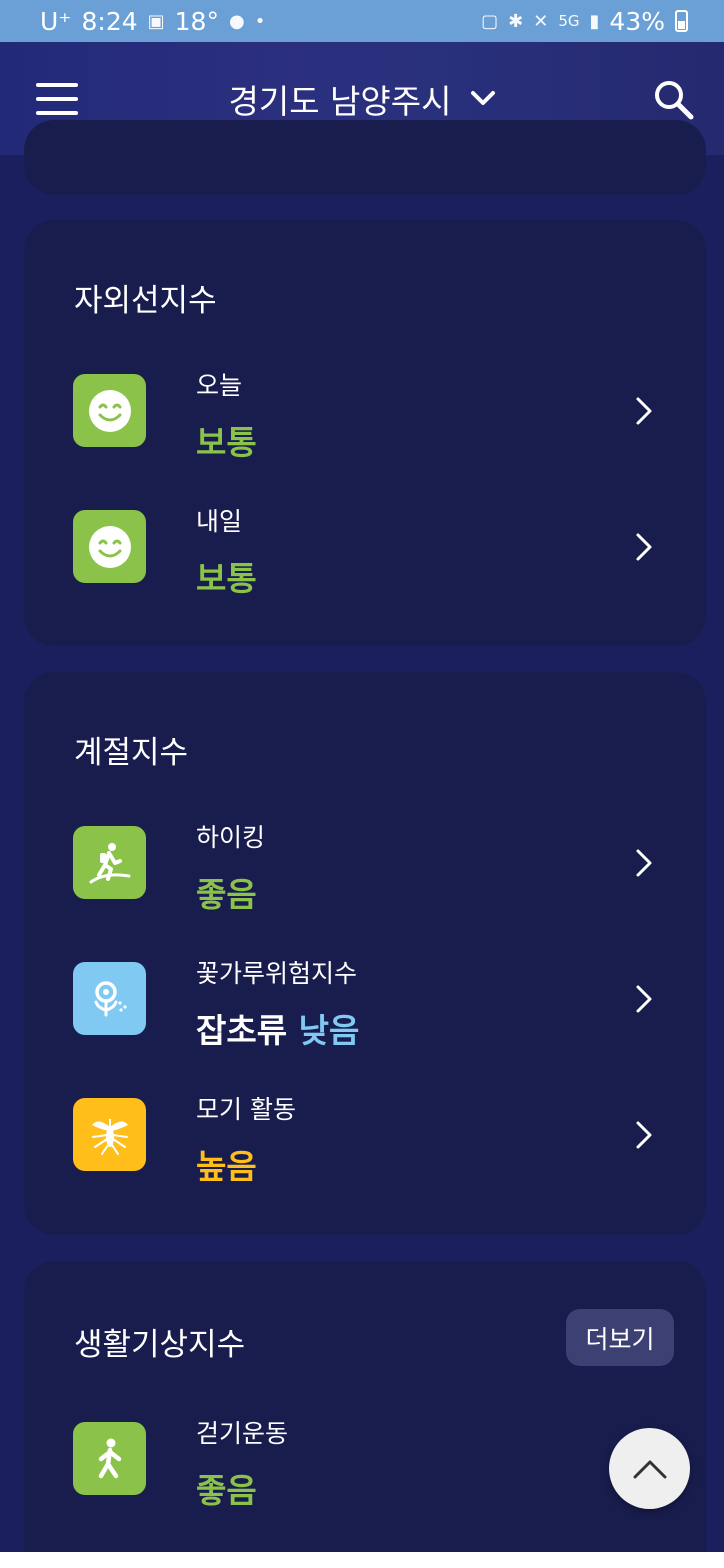 This screenshot has height=1568, width=724. I want to click on uv-today-value: 보통, so click(226, 442).